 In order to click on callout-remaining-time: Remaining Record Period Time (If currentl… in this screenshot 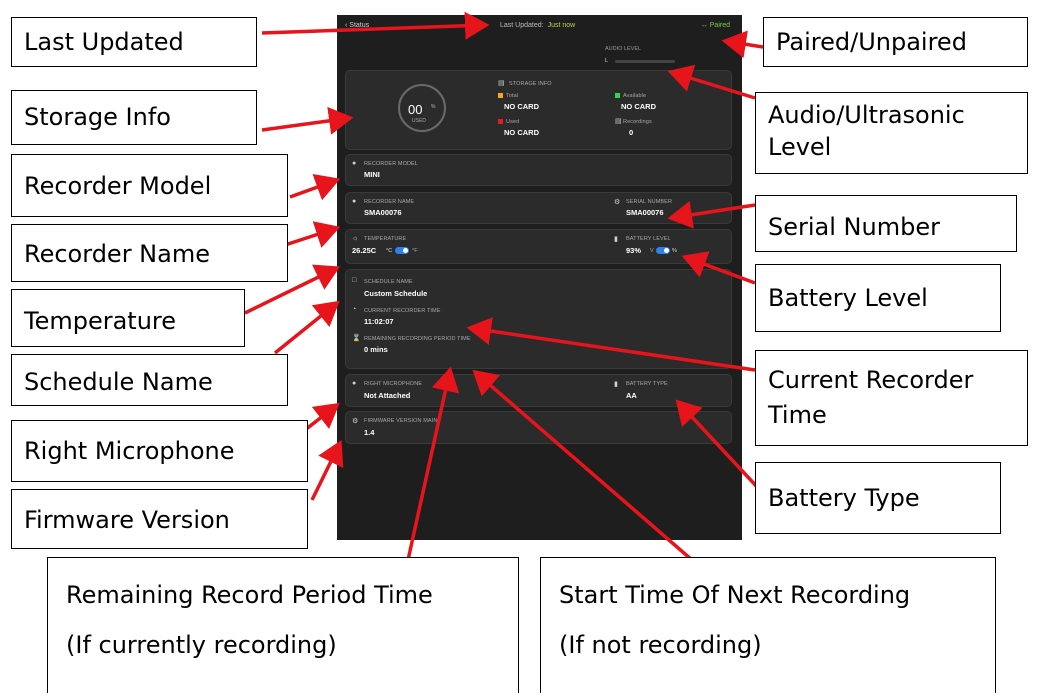, I will do `click(283, 625)`.